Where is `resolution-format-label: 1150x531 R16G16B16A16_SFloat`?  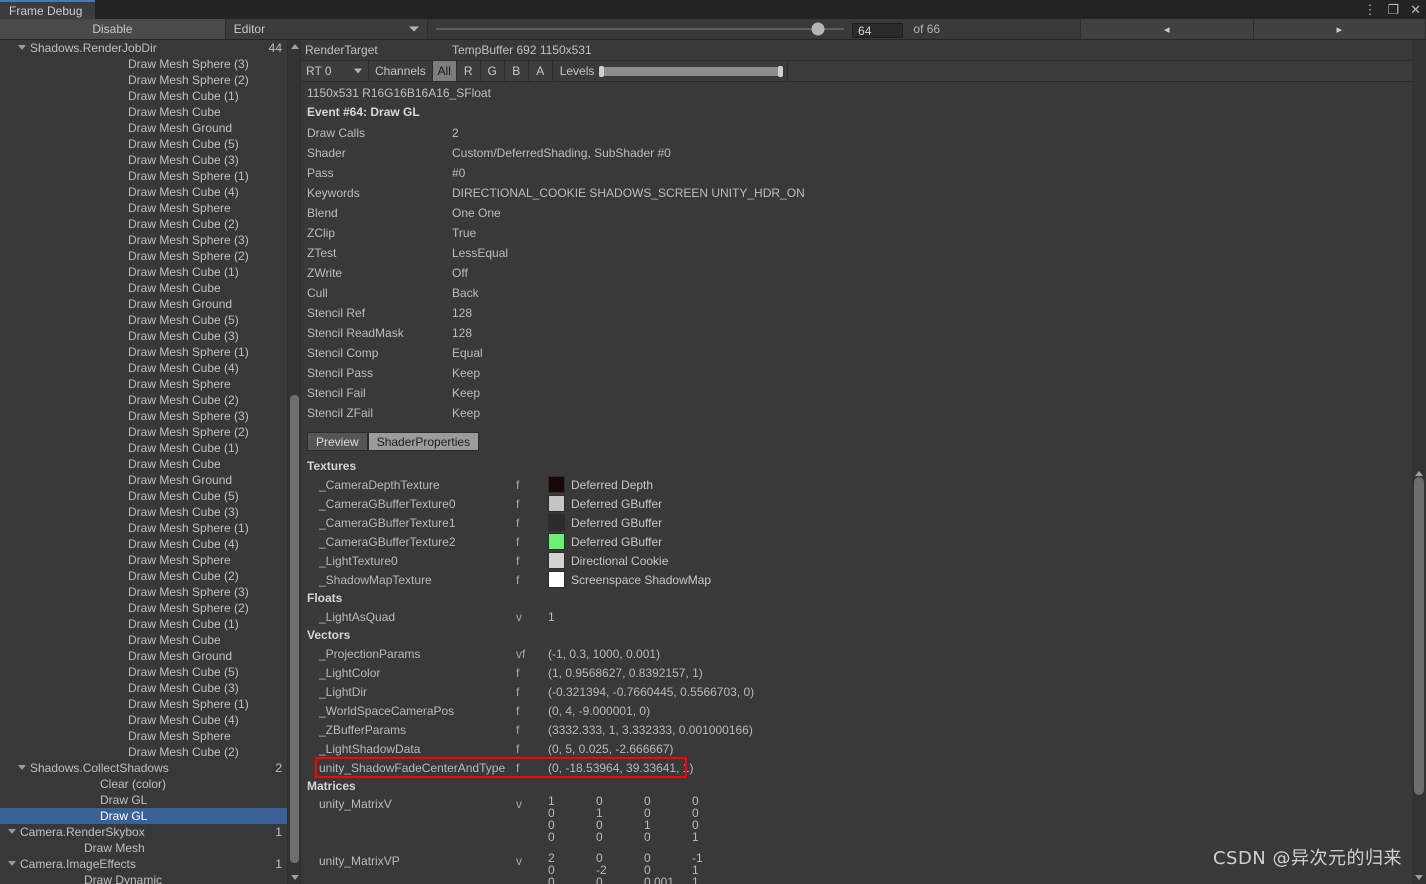 resolution-format-label: 1150x531 R16G16B16A16_SFloat is located at coordinates (399, 93).